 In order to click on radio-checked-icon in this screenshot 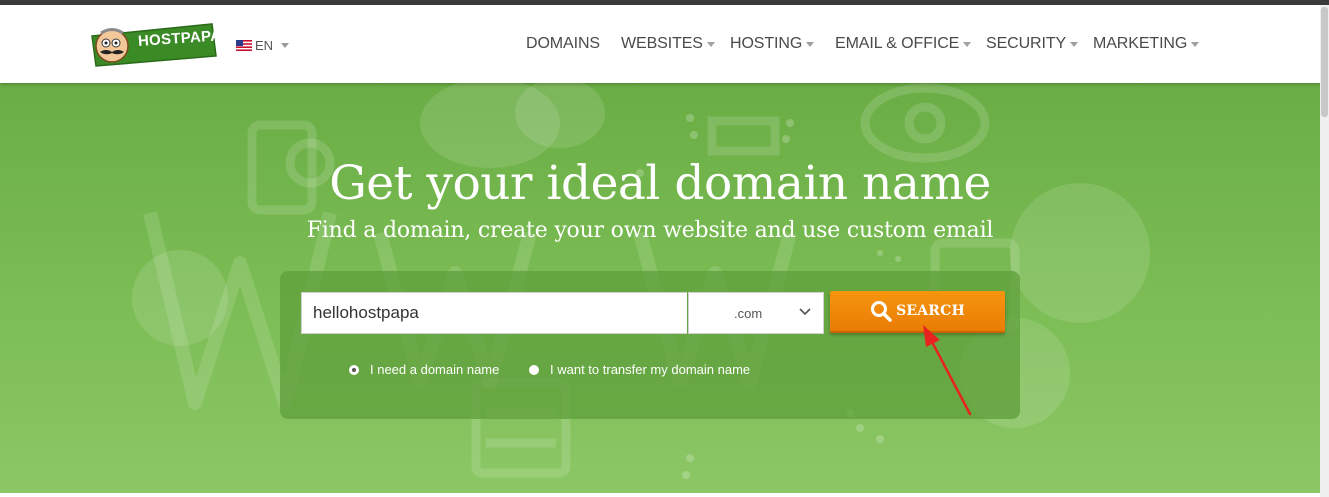, I will do `click(354, 369)`.